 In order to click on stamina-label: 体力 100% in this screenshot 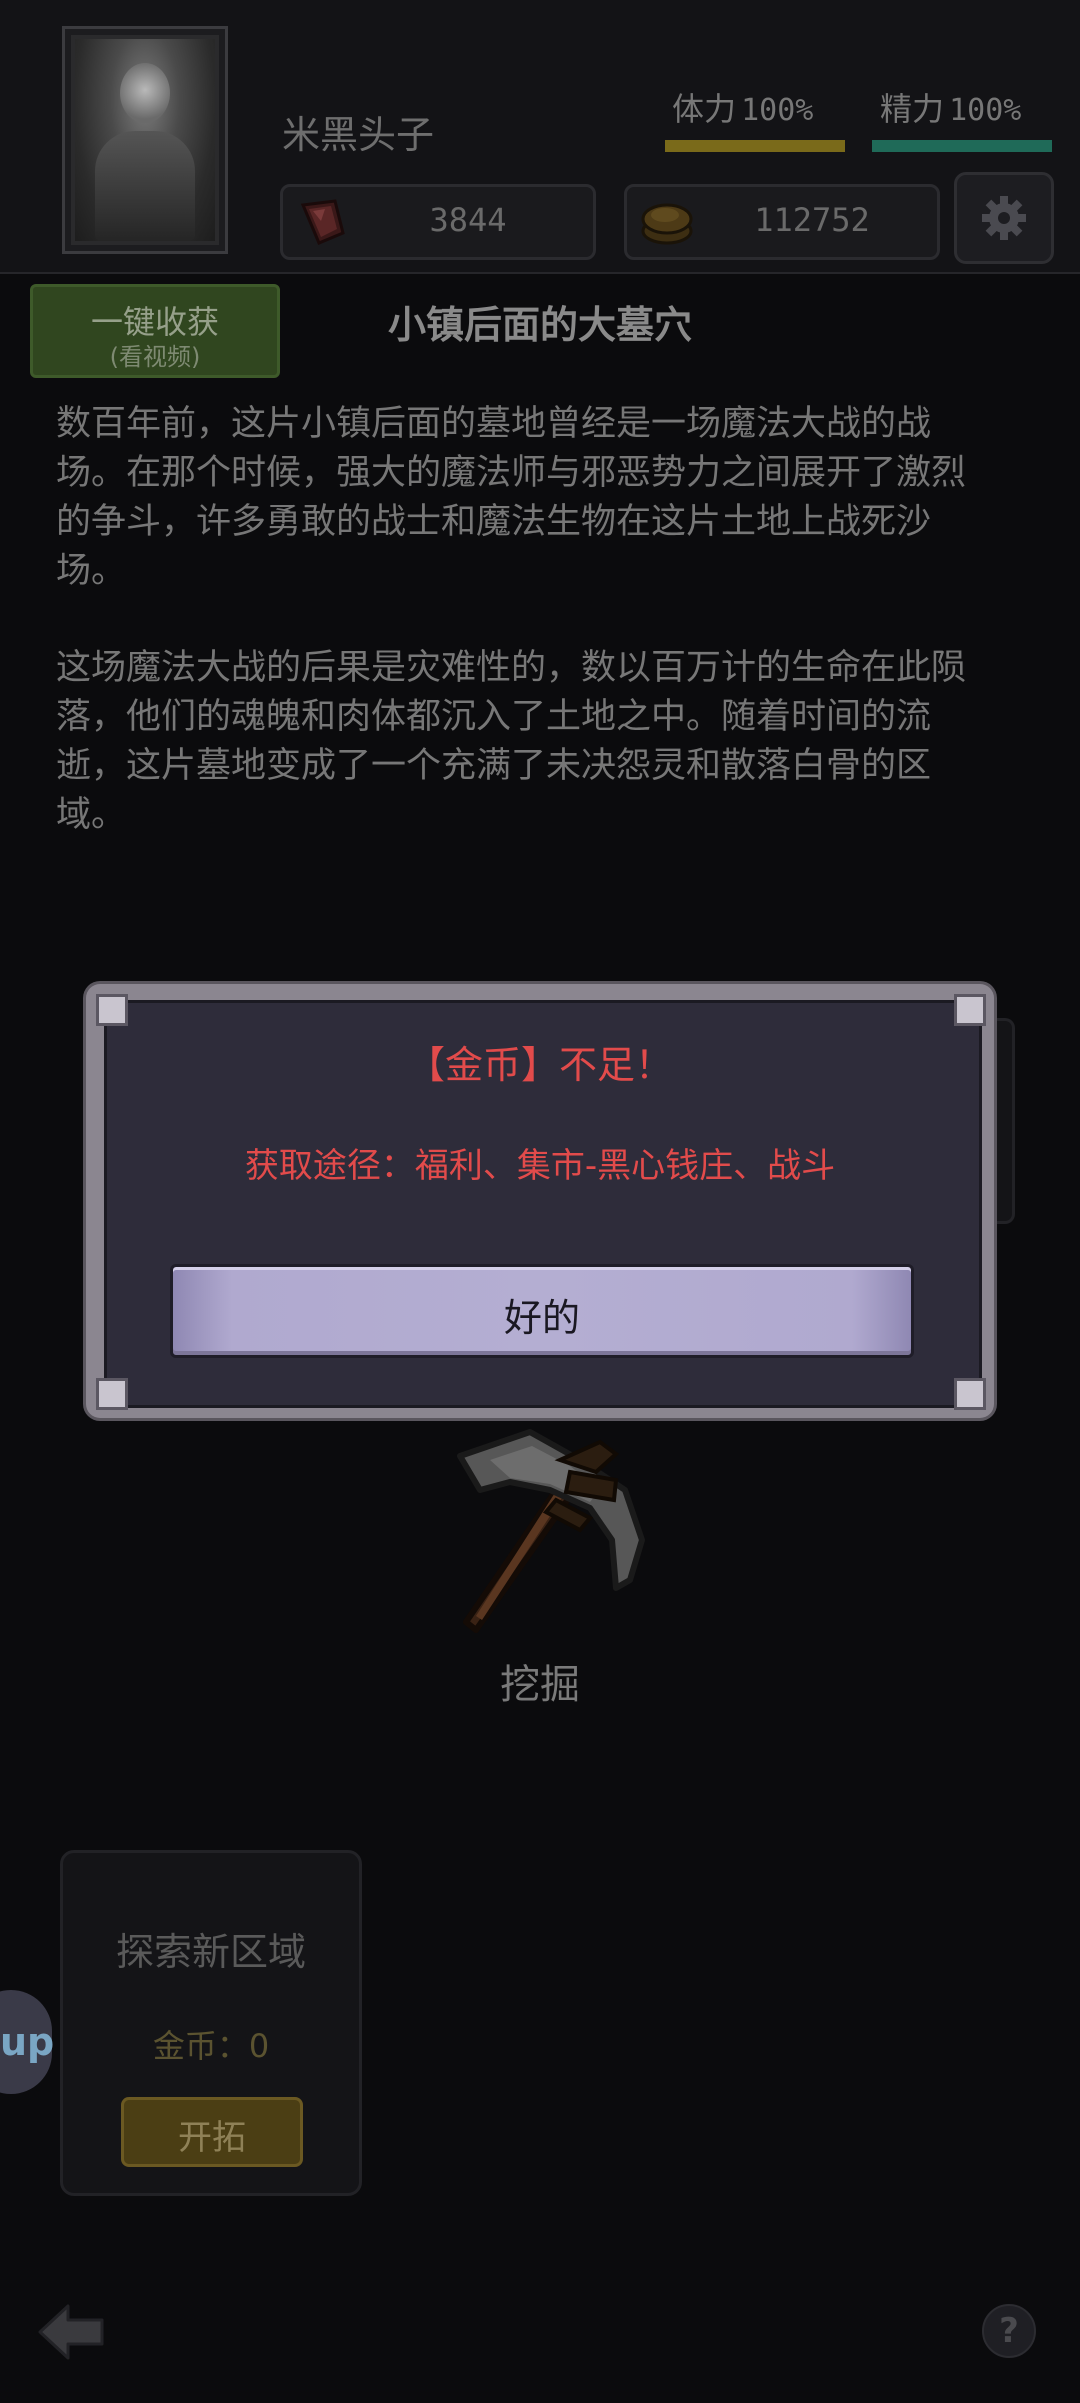, I will do `click(743, 109)`.